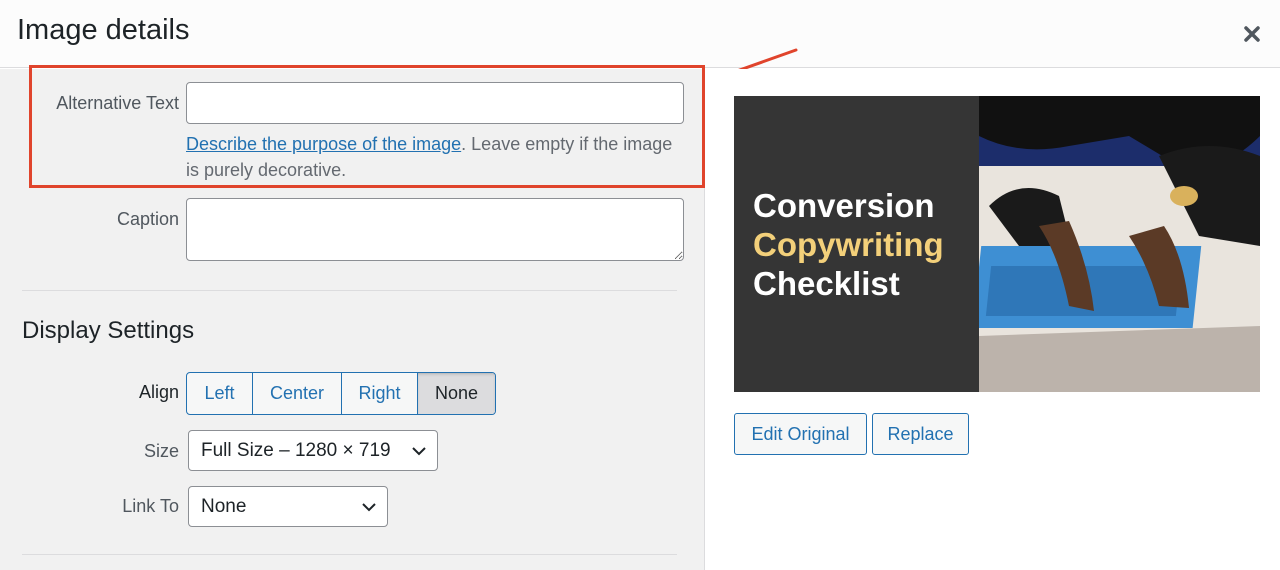  I want to click on edit-original-button: Edit Original, so click(800, 434).